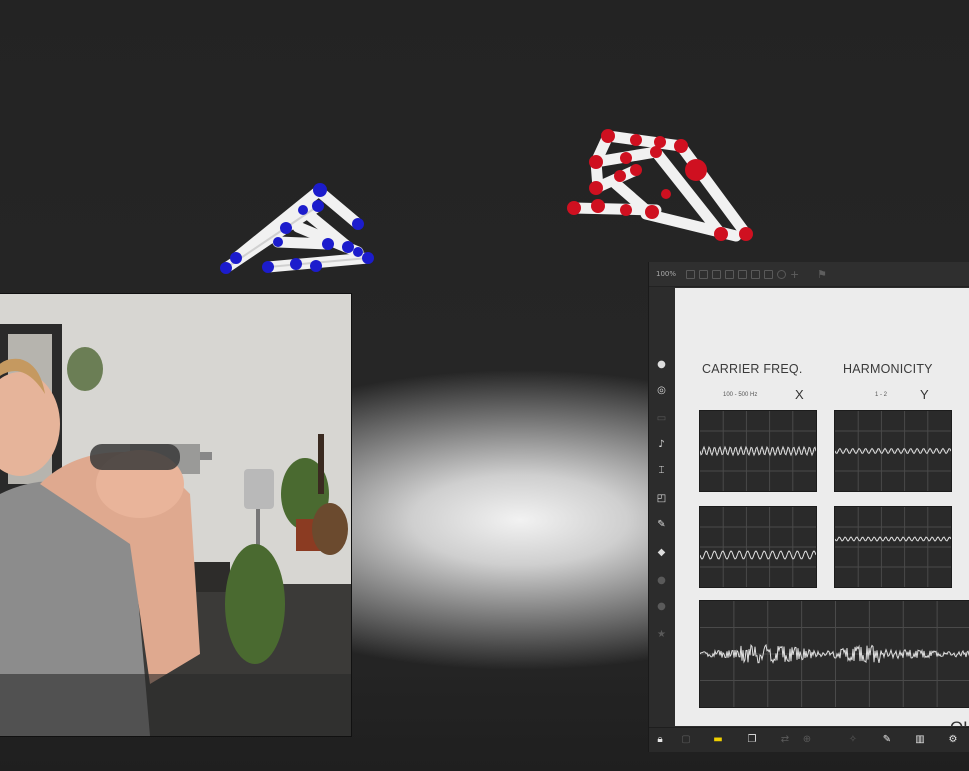 The image size is (969, 771). Describe the element at coordinates (888, 369) in the screenshot. I see `harmonicity-label: HARMONICITY` at that location.